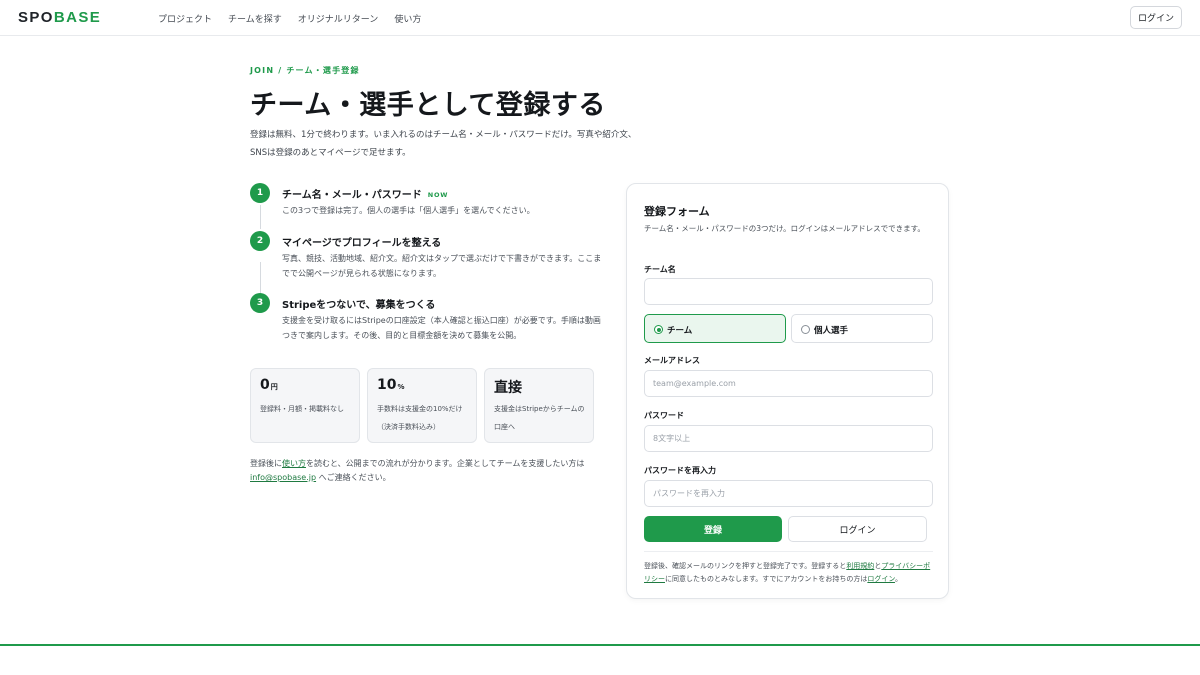 This screenshot has height=675, width=1200. Describe the element at coordinates (658, 329) in the screenshot. I see `radio-selected-icon` at that location.